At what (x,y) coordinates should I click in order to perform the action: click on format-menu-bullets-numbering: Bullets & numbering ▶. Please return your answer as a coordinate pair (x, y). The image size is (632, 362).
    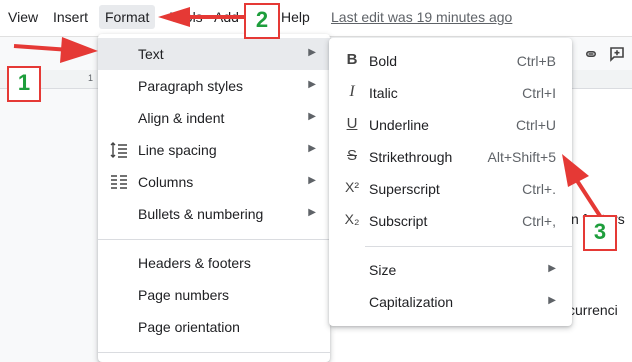
    Looking at the image, I should click on (214, 214).